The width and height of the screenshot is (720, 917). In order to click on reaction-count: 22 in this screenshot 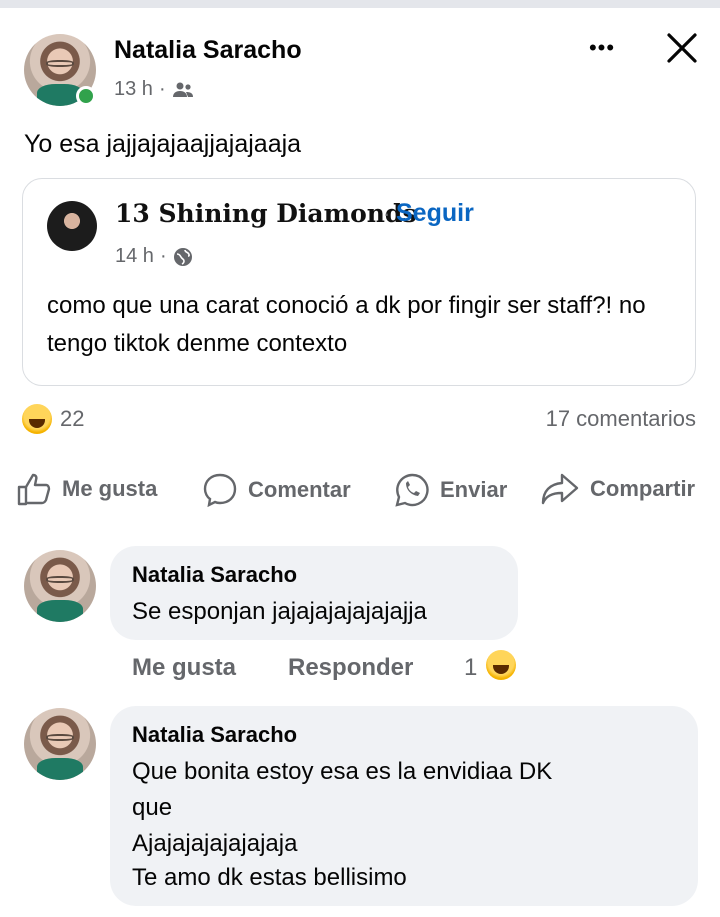, I will do `click(72, 419)`.